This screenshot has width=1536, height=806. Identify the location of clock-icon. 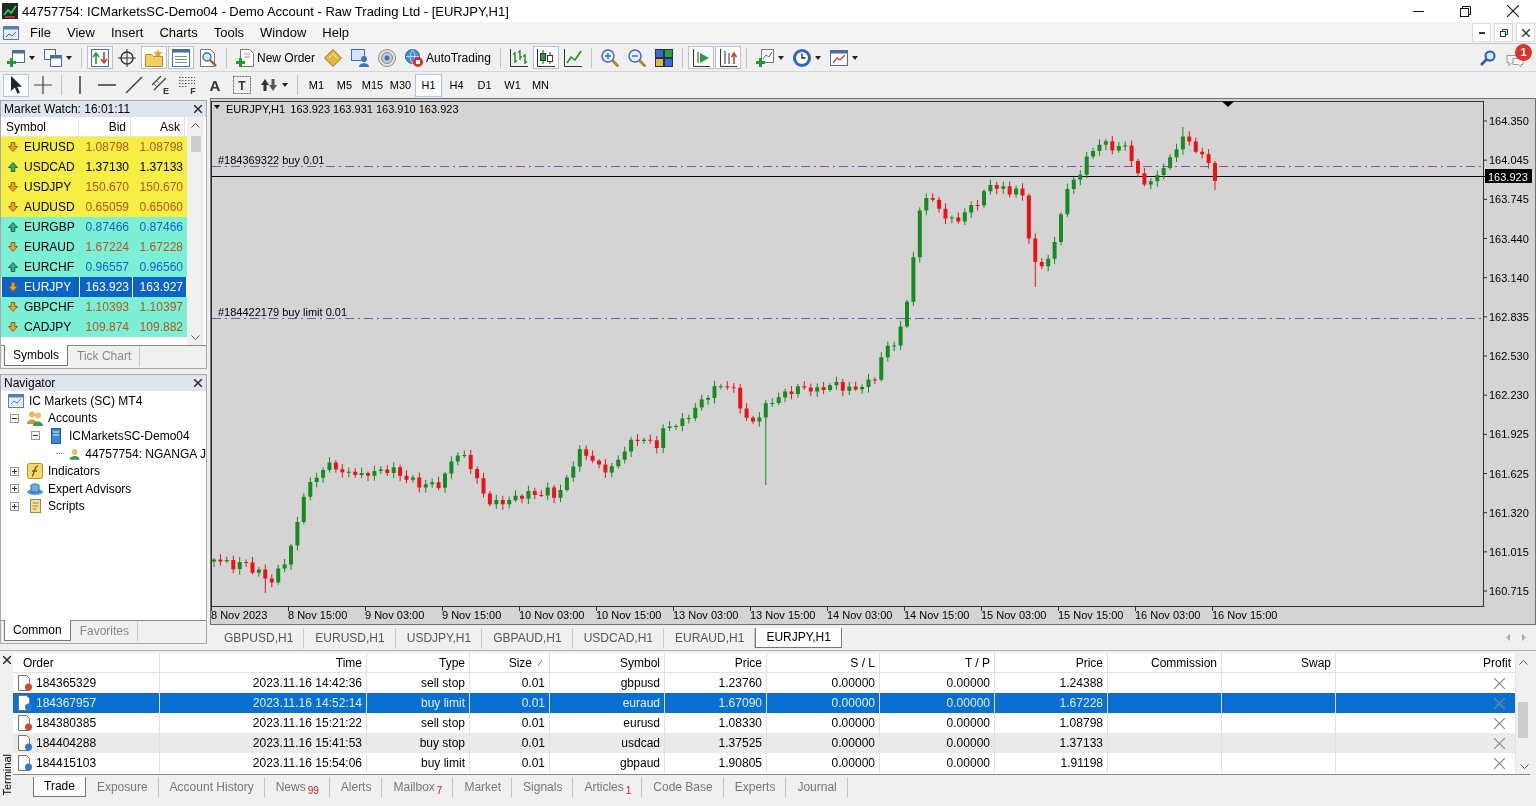
(801, 57).